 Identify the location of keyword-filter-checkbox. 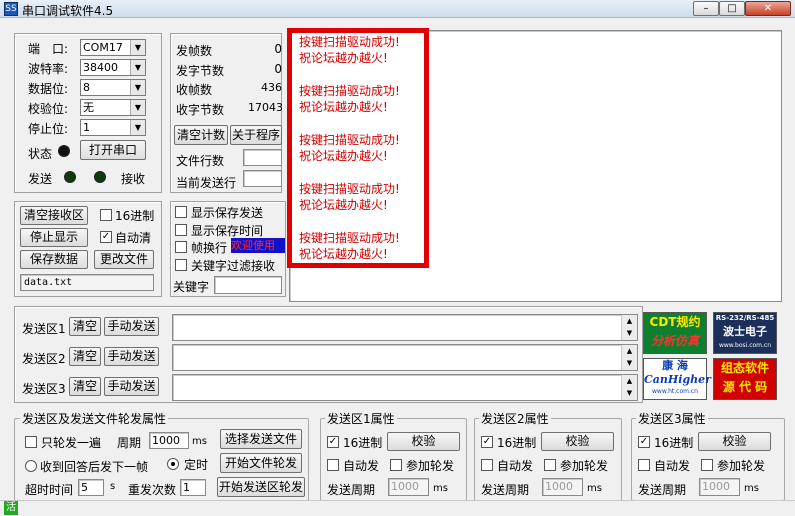
(181, 265).